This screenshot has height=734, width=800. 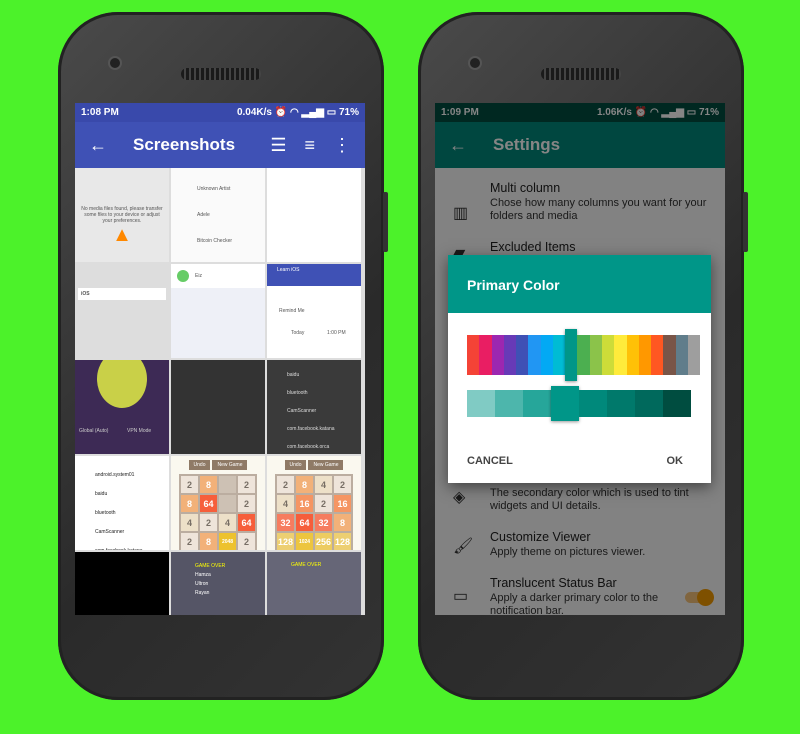 I want to click on page-title: Screenshots, so click(x=184, y=144).